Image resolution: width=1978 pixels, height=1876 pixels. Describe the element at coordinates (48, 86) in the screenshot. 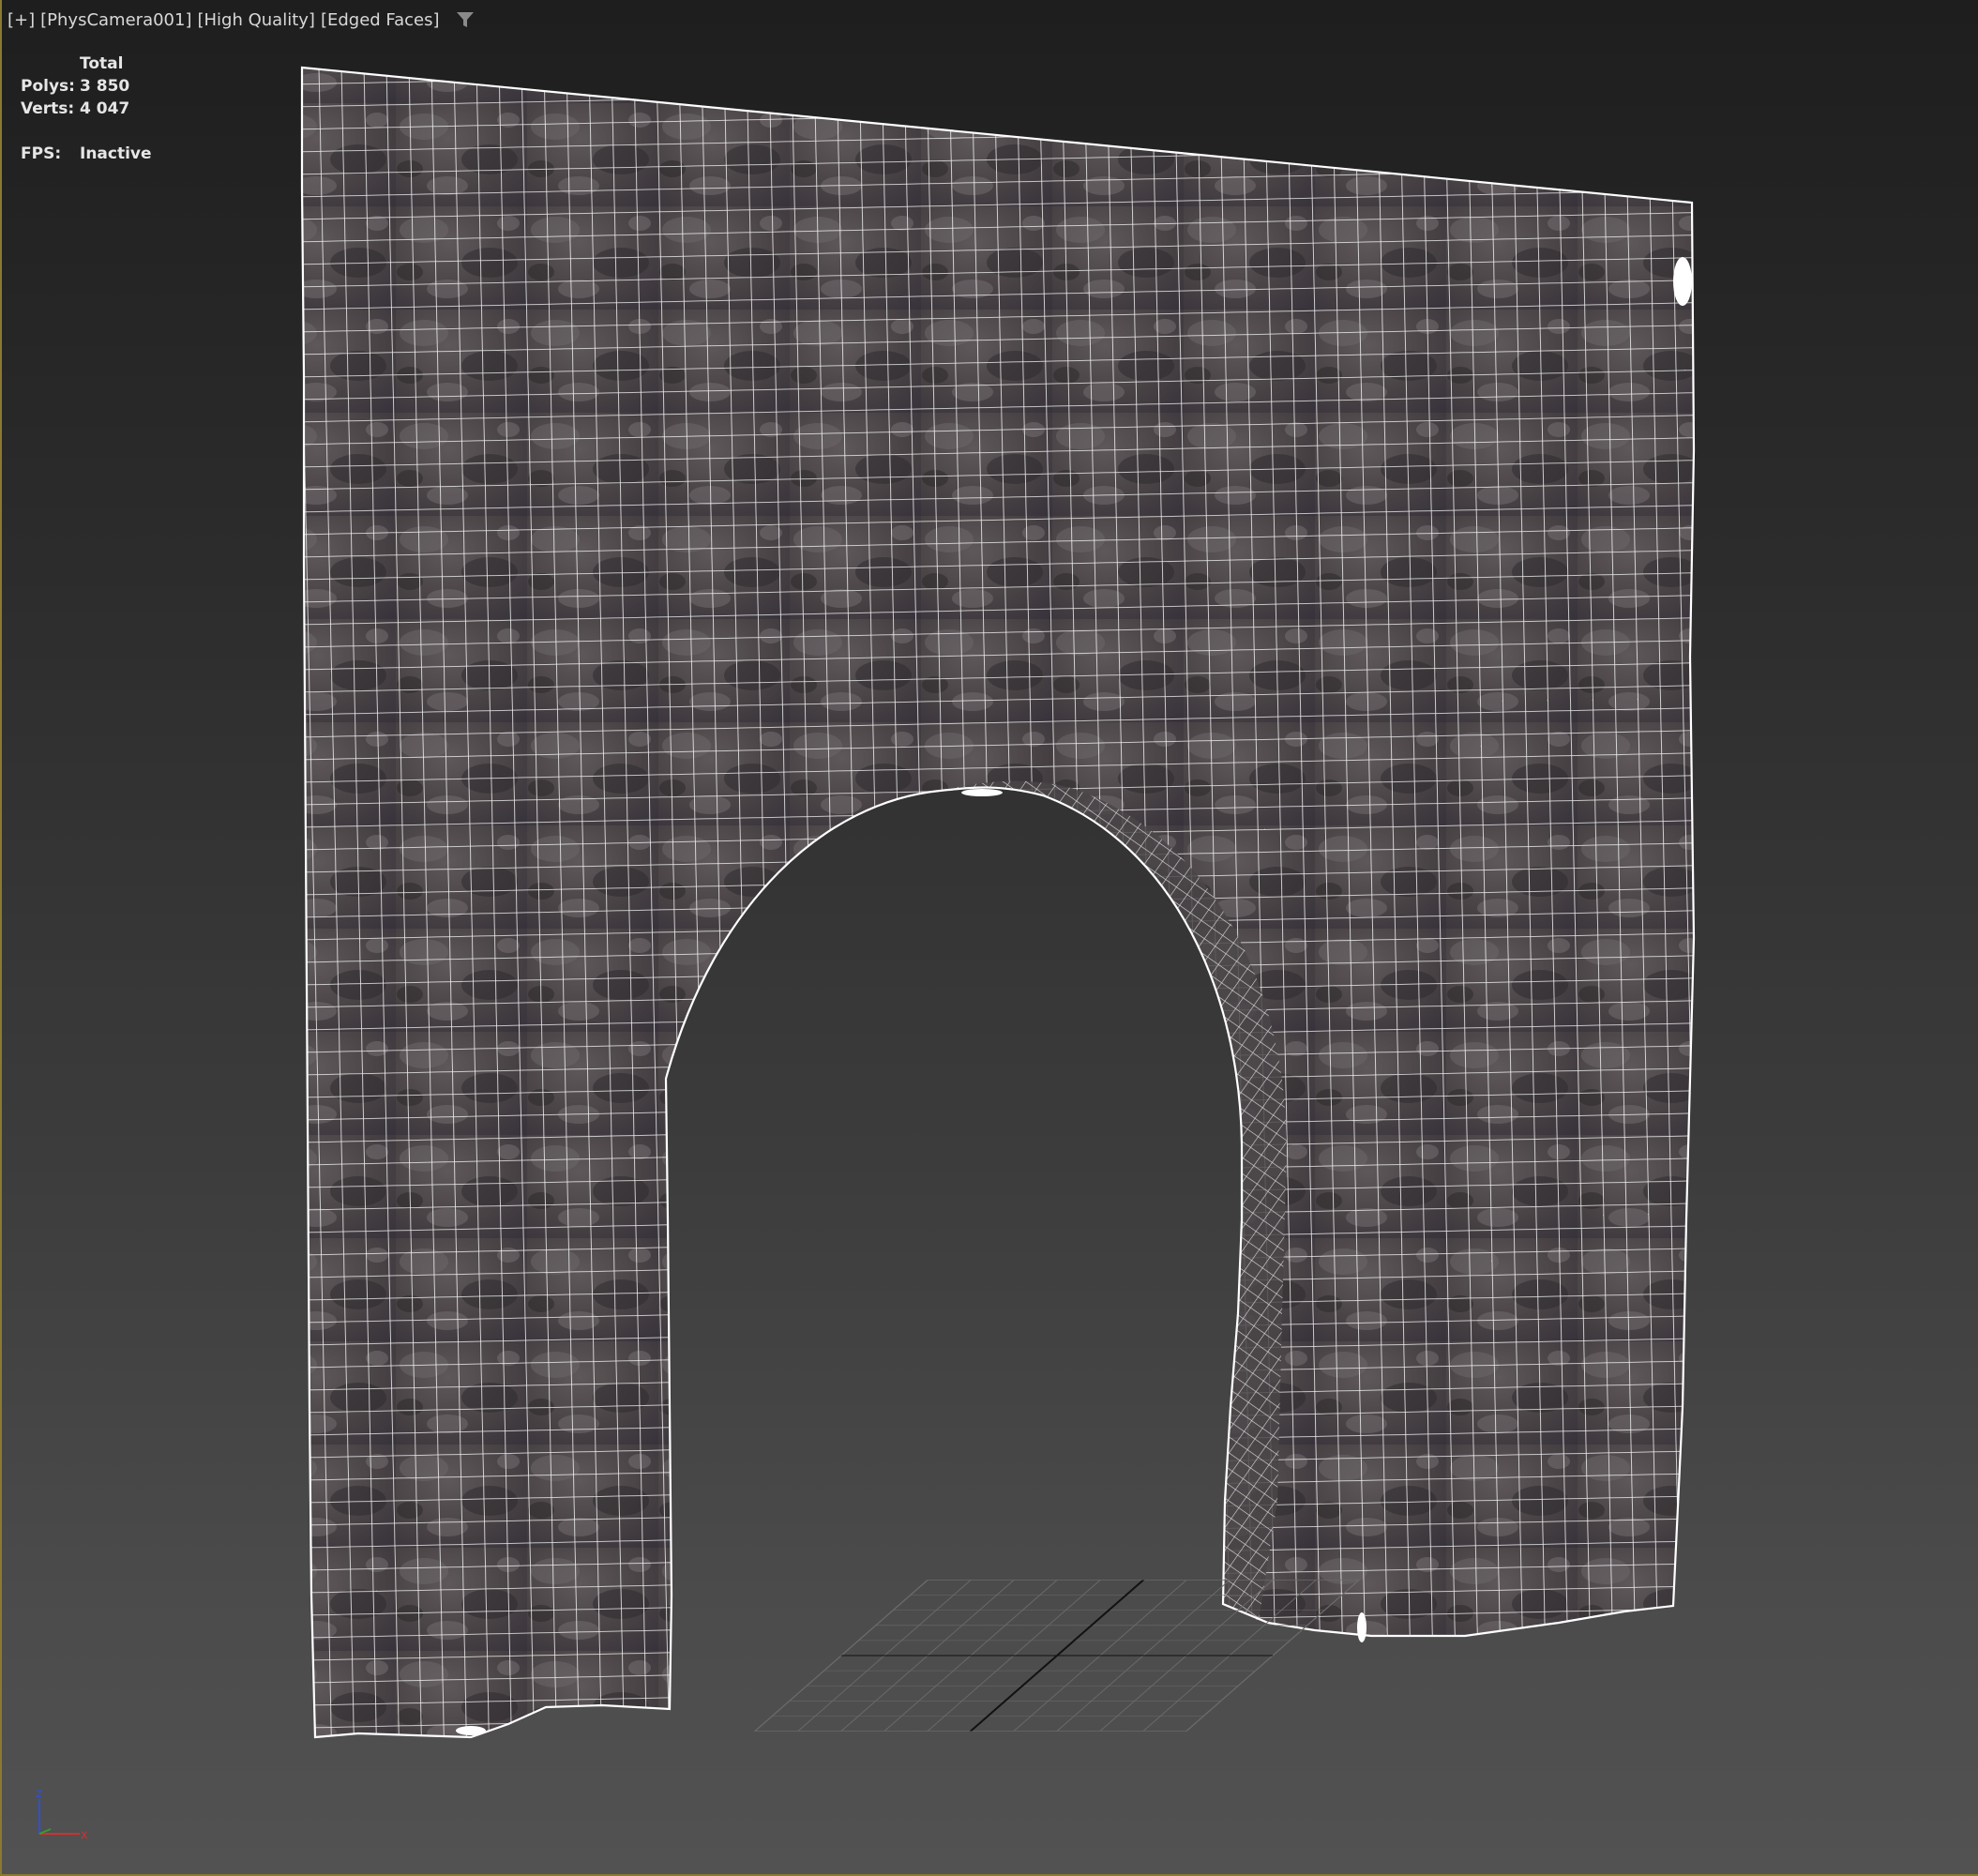

I see `polys-label: Polys:` at that location.